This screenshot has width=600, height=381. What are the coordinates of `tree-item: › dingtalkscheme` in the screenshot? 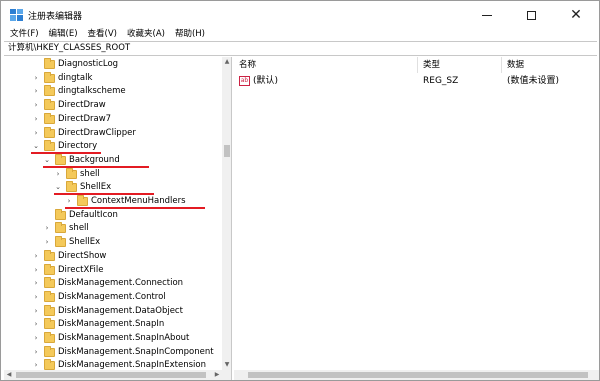 It's located at (112, 91).